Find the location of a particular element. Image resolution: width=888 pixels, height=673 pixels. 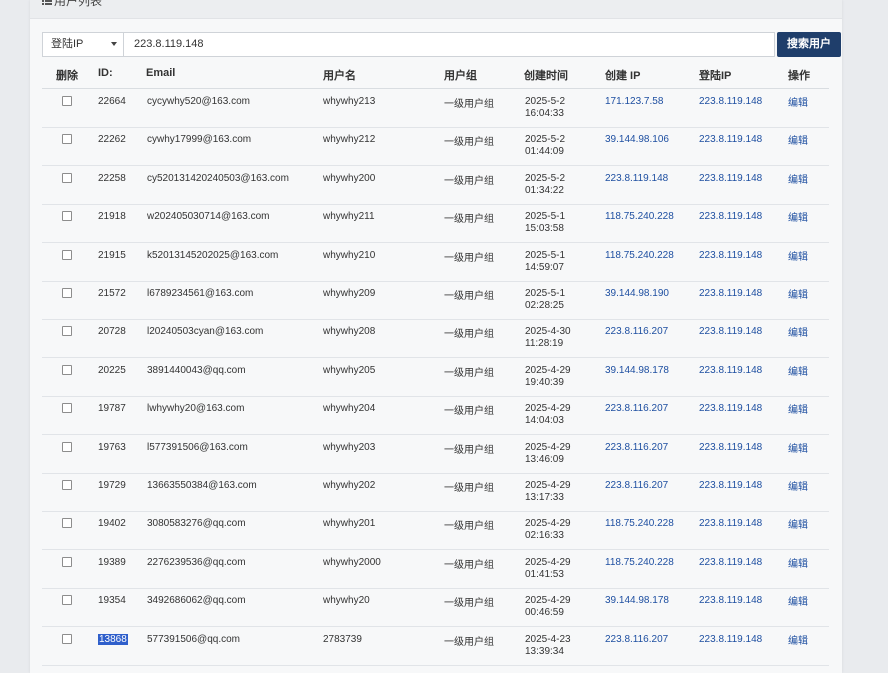

panel-heading: 用户列表 is located at coordinates (436, 9).